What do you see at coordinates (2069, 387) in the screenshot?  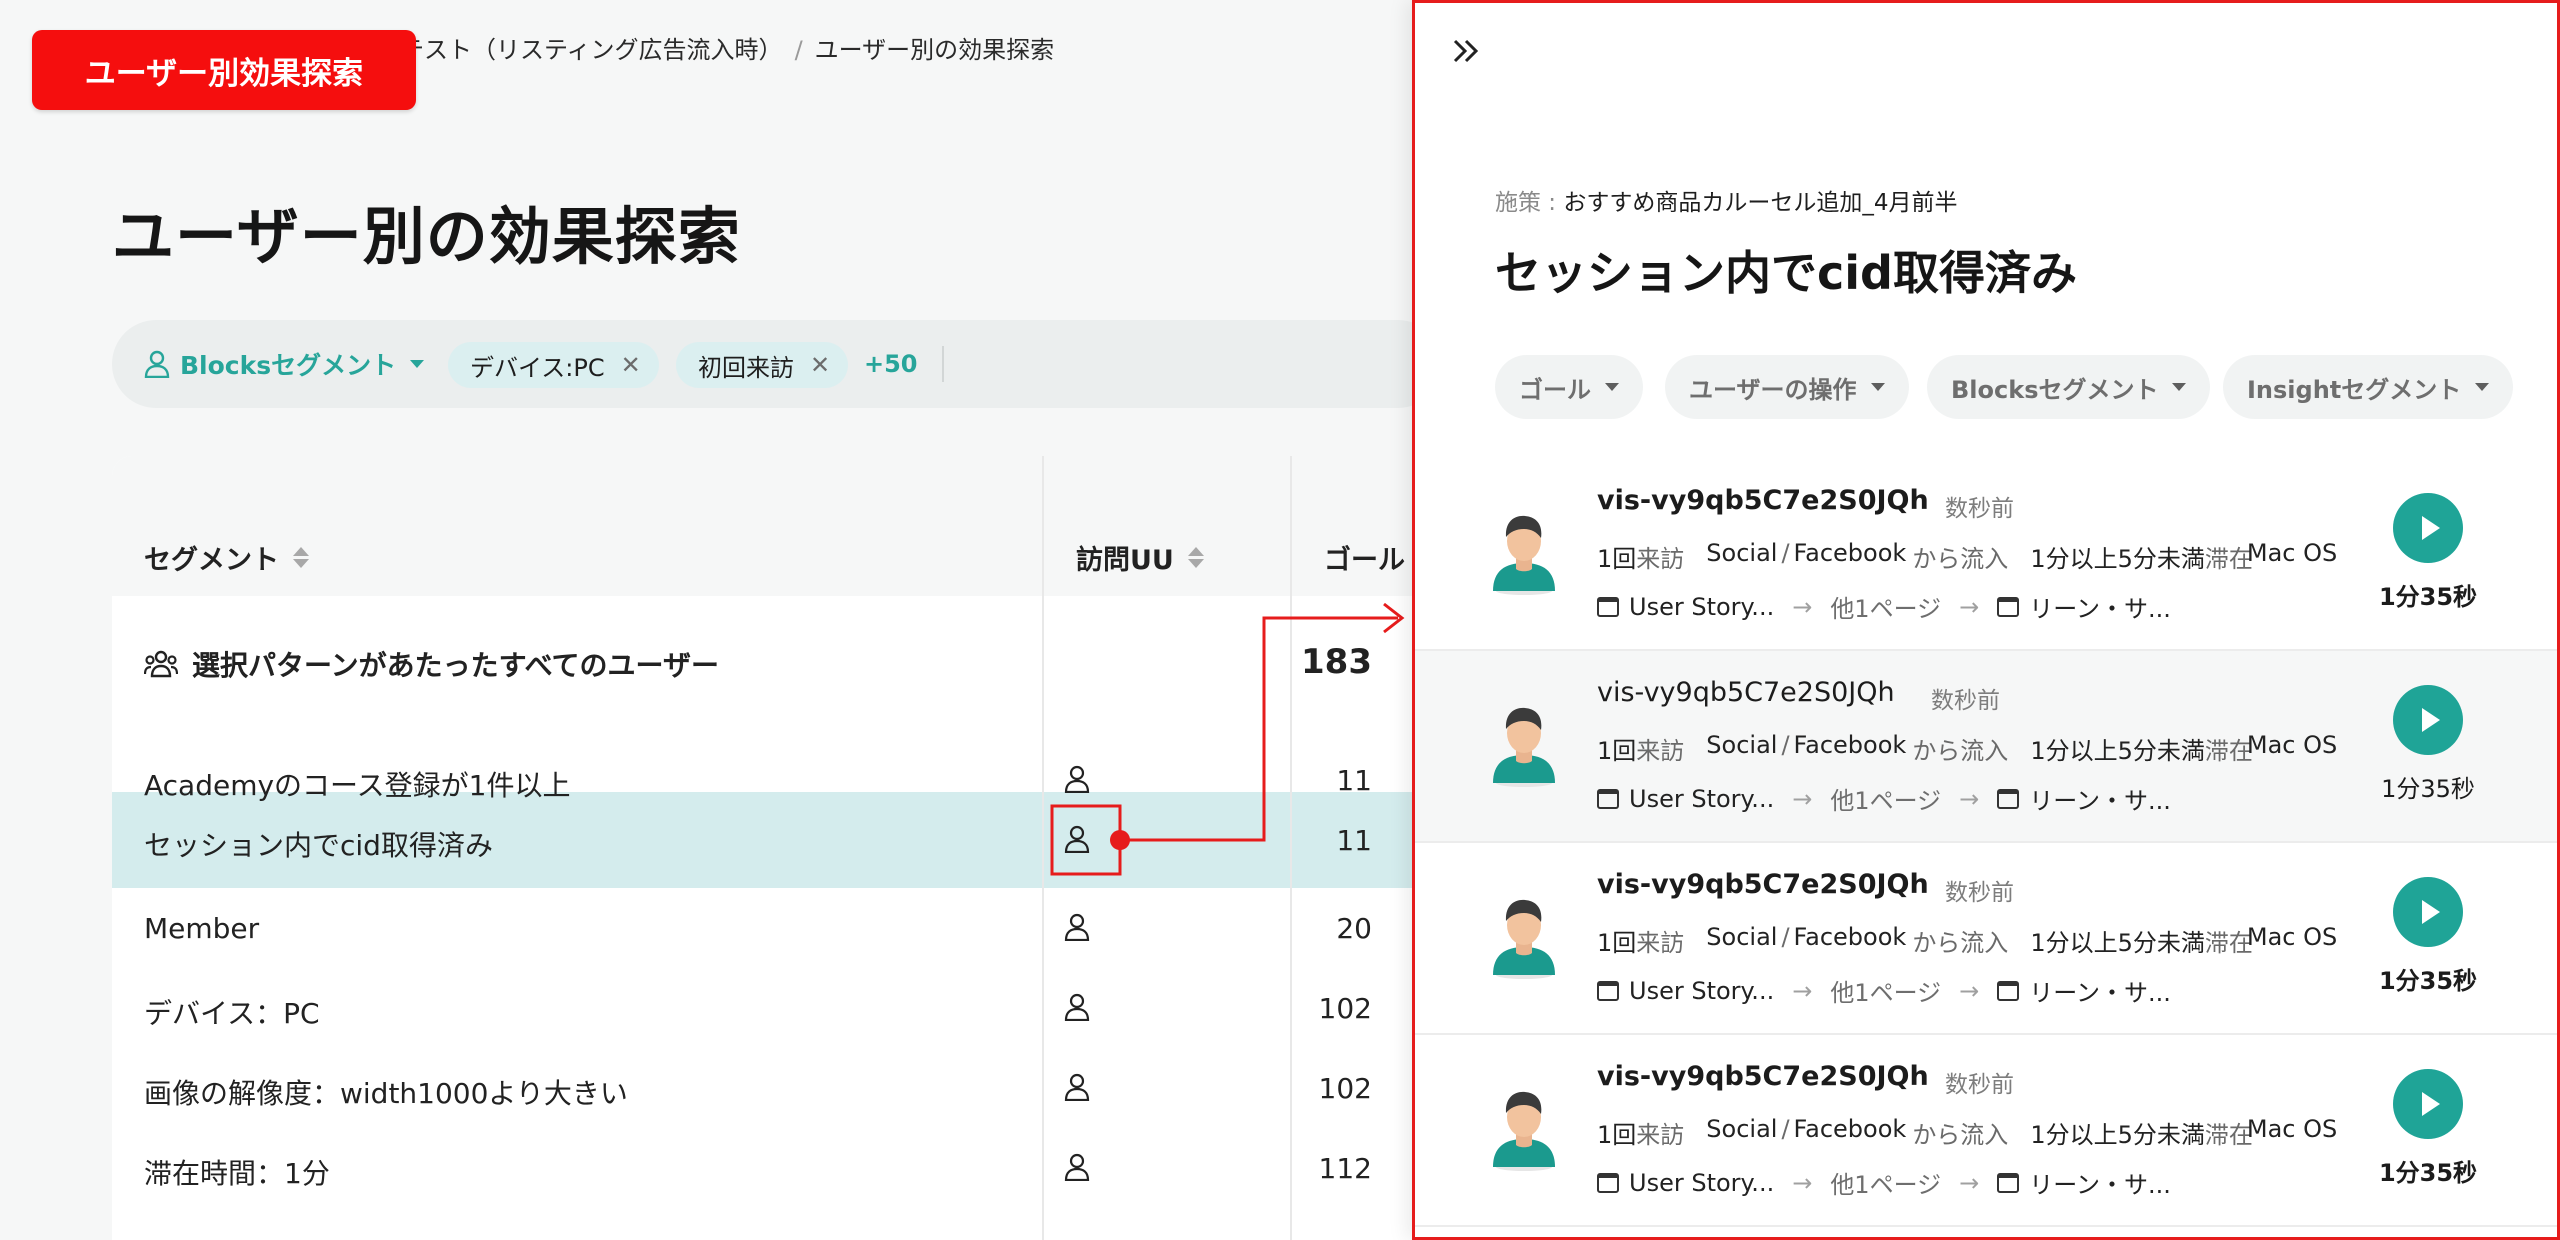 I see `panel-filter-blocks-segment: Blocksセグメント` at bounding box center [2069, 387].